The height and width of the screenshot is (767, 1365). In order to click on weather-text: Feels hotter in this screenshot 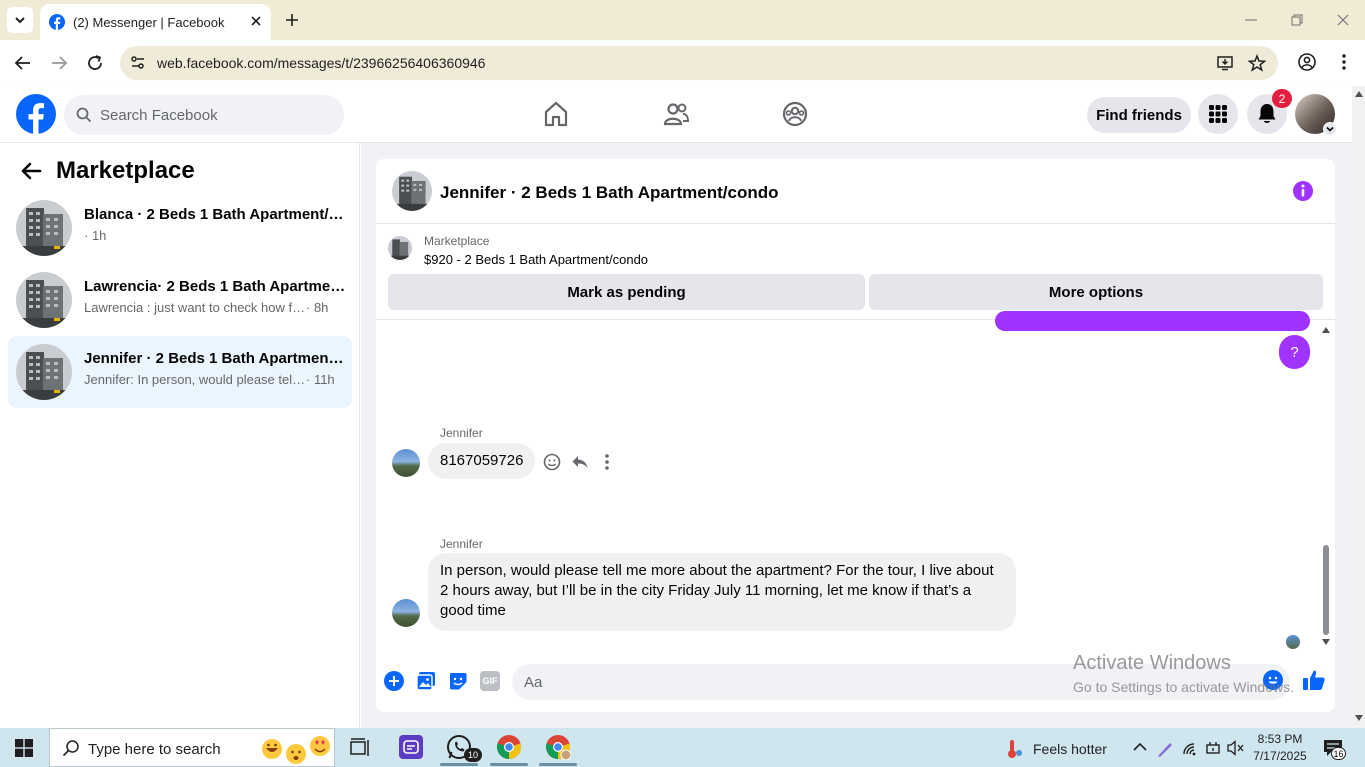, I will do `click(1070, 749)`.